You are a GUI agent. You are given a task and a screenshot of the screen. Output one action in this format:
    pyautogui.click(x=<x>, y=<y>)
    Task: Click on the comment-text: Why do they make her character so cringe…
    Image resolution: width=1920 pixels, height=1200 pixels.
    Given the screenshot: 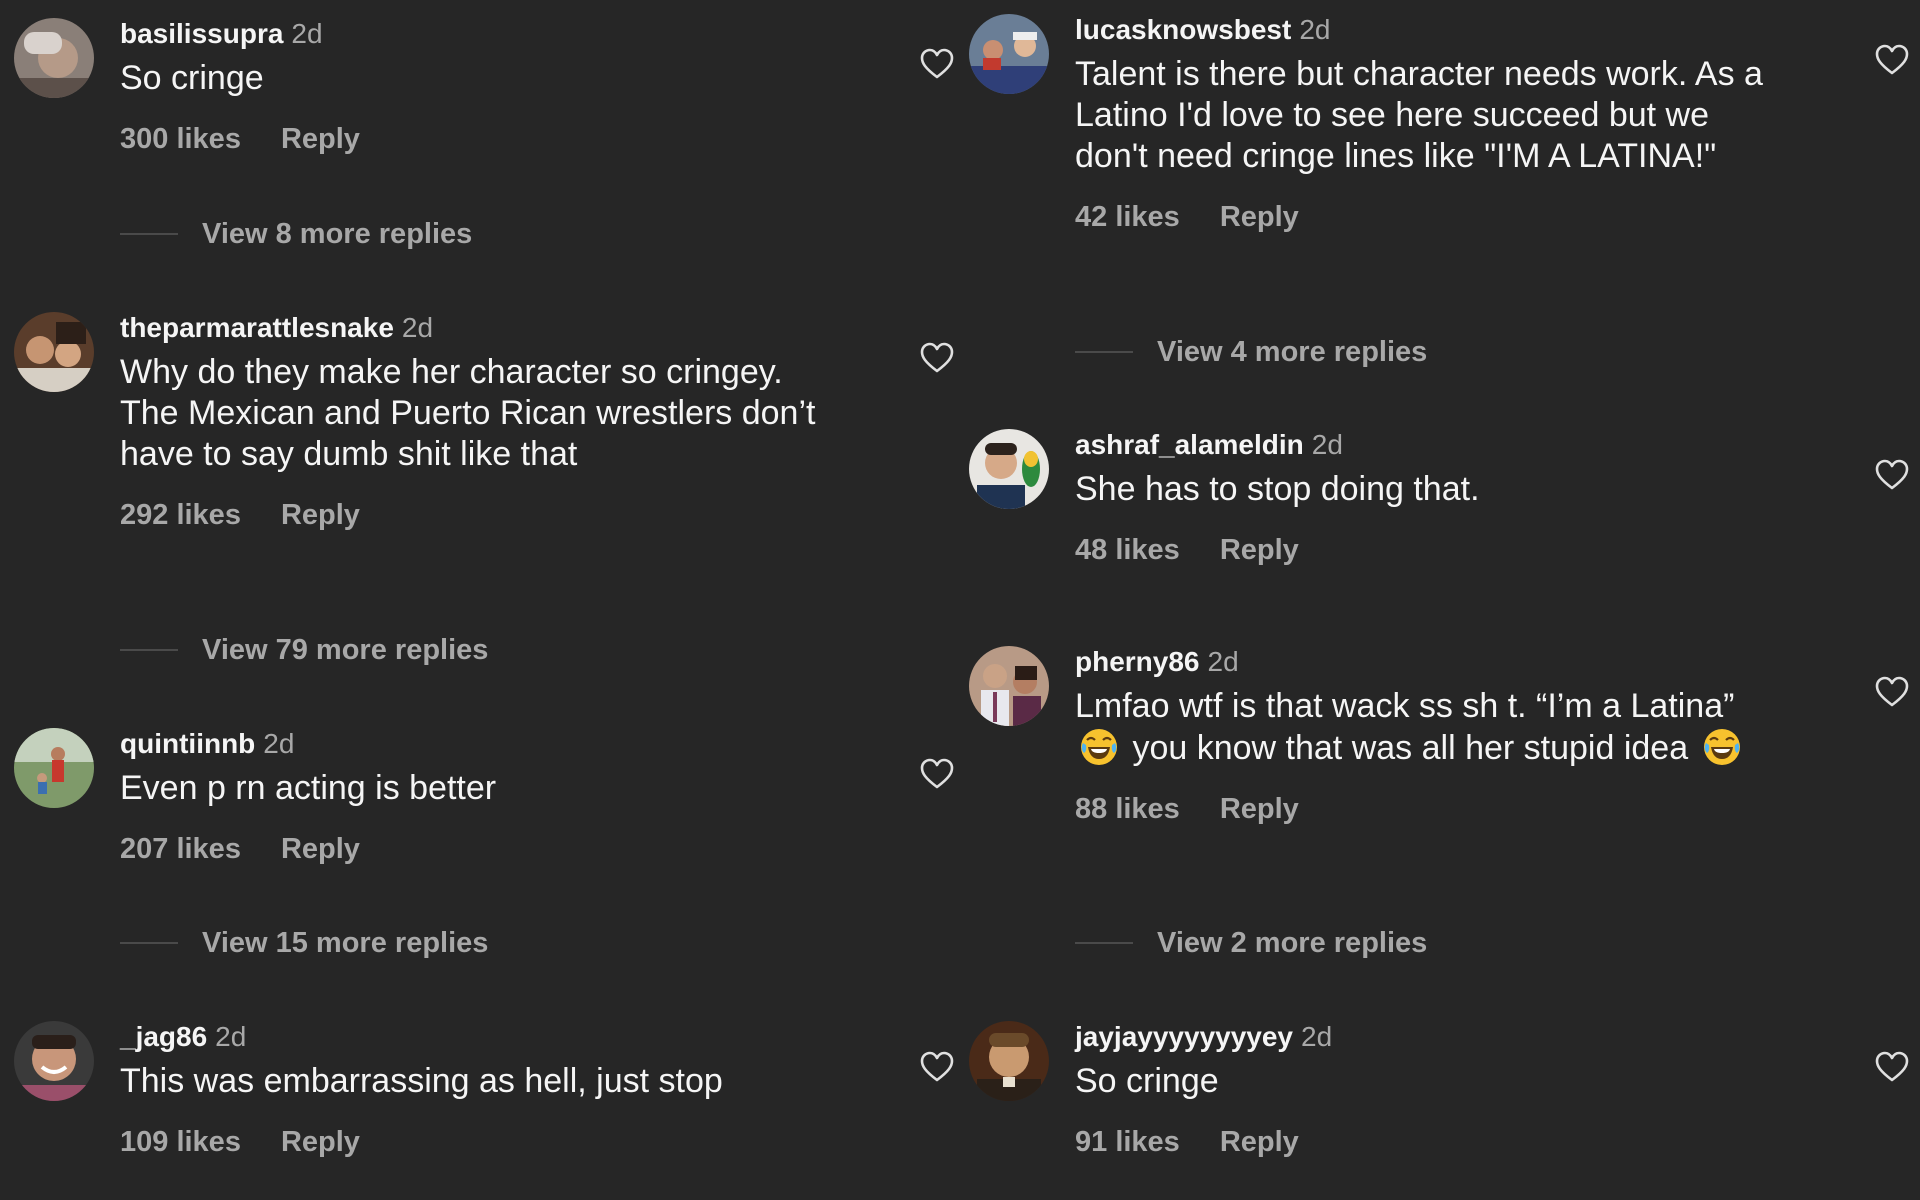 What is the action you would take?
    pyautogui.click(x=468, y=413)
    